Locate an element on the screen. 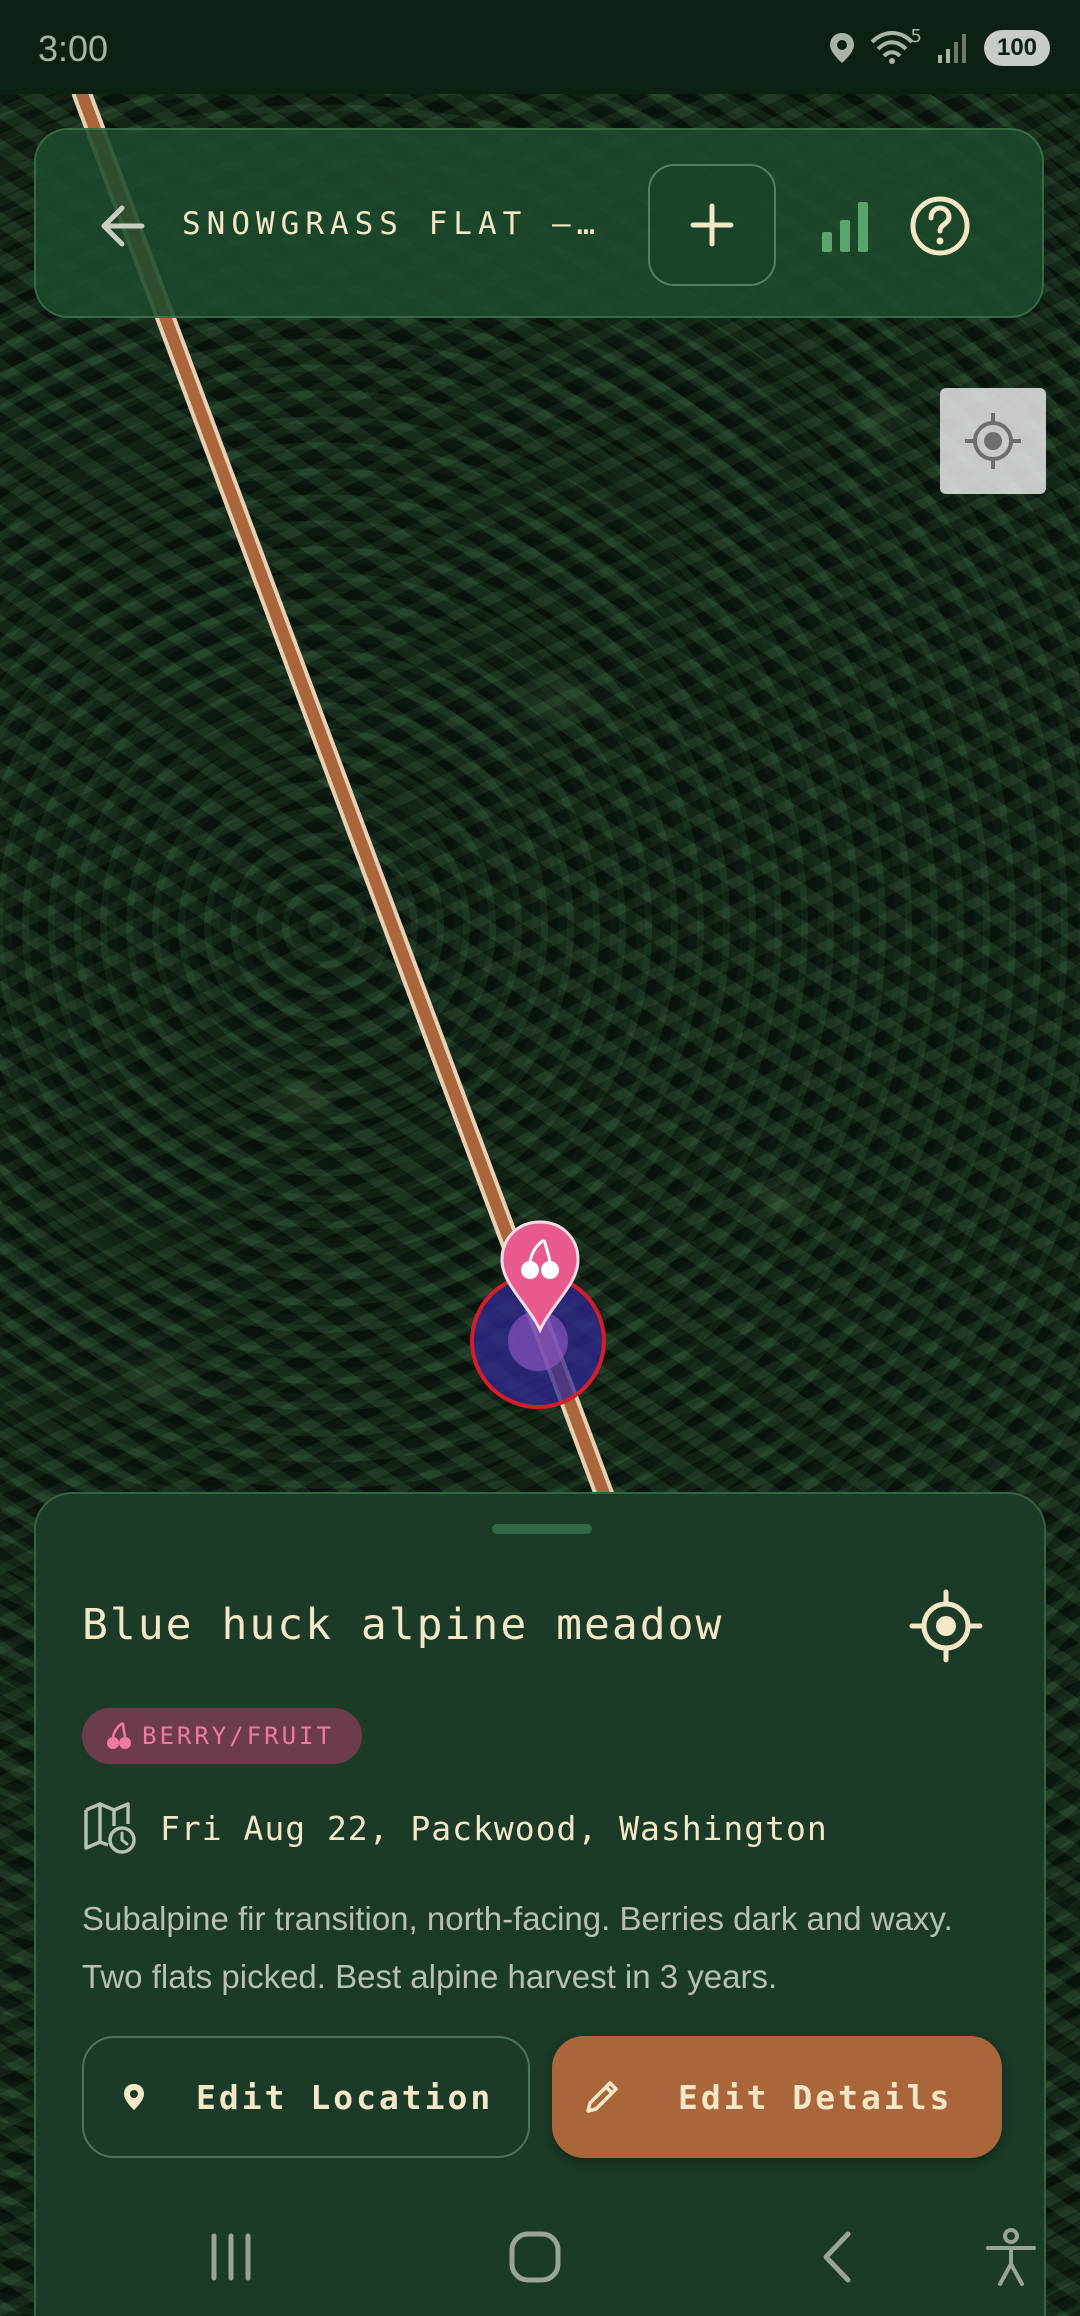 Image resolution: width=1080 pixels, height=2316 pixels. edit-location-button: Edit Location is located at coordinates (306, 2097).